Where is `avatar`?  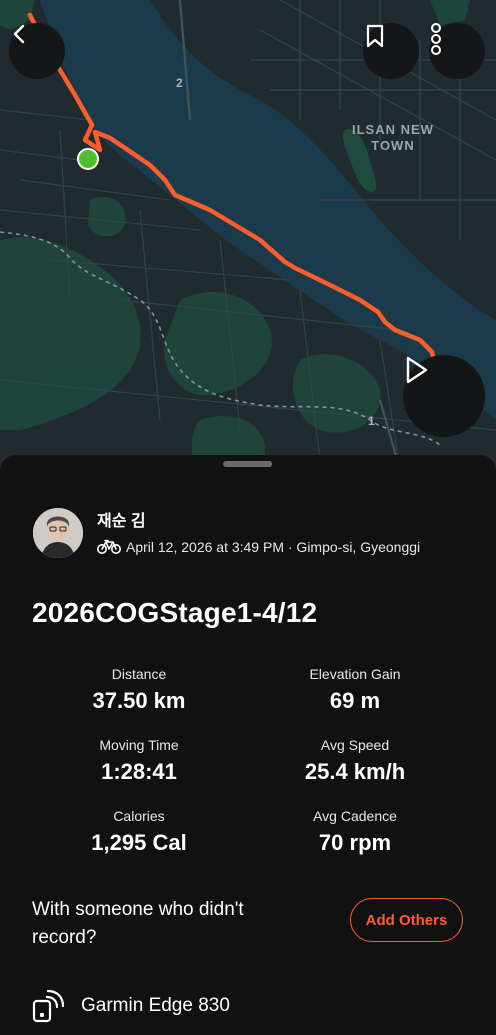 avatar is located at coordinates (58, 533).